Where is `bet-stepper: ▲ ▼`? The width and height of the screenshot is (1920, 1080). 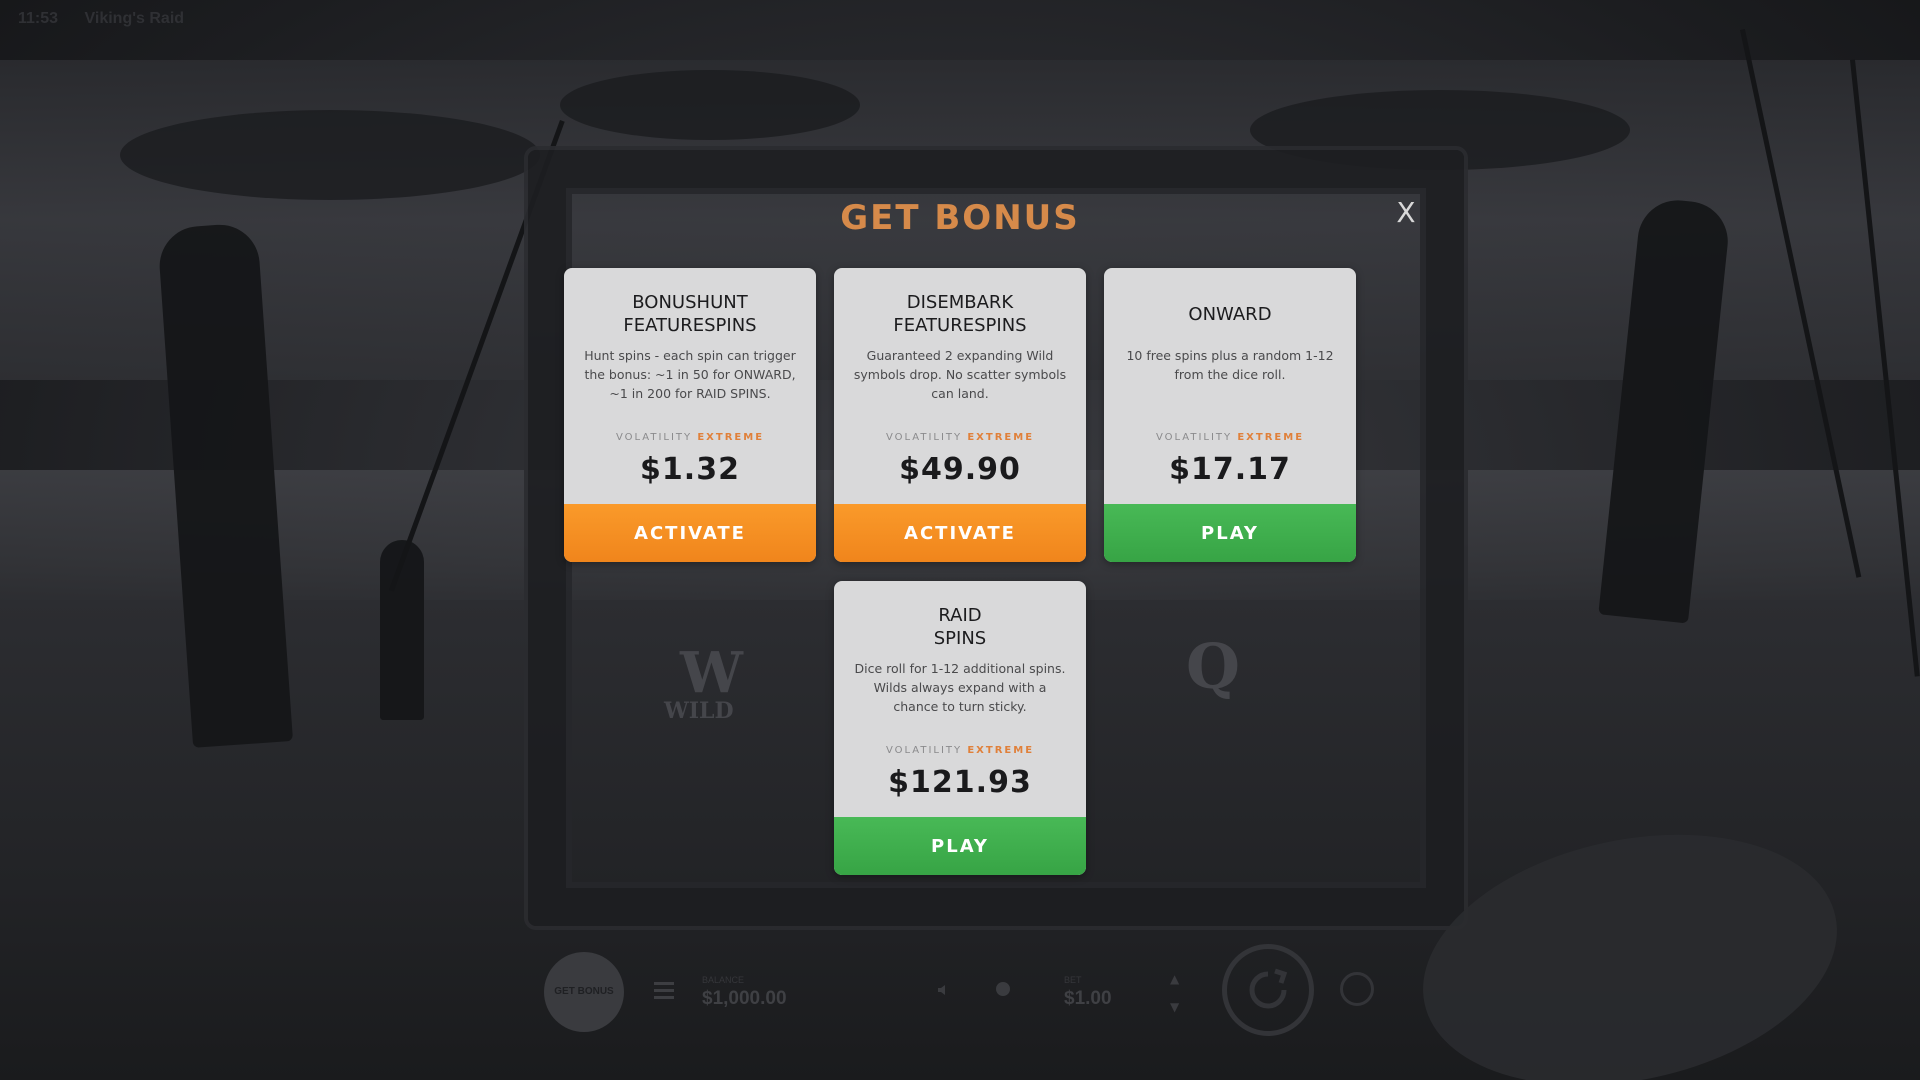
bet-stepper: ▲ ▼ is located at coordinates (1174, 993).